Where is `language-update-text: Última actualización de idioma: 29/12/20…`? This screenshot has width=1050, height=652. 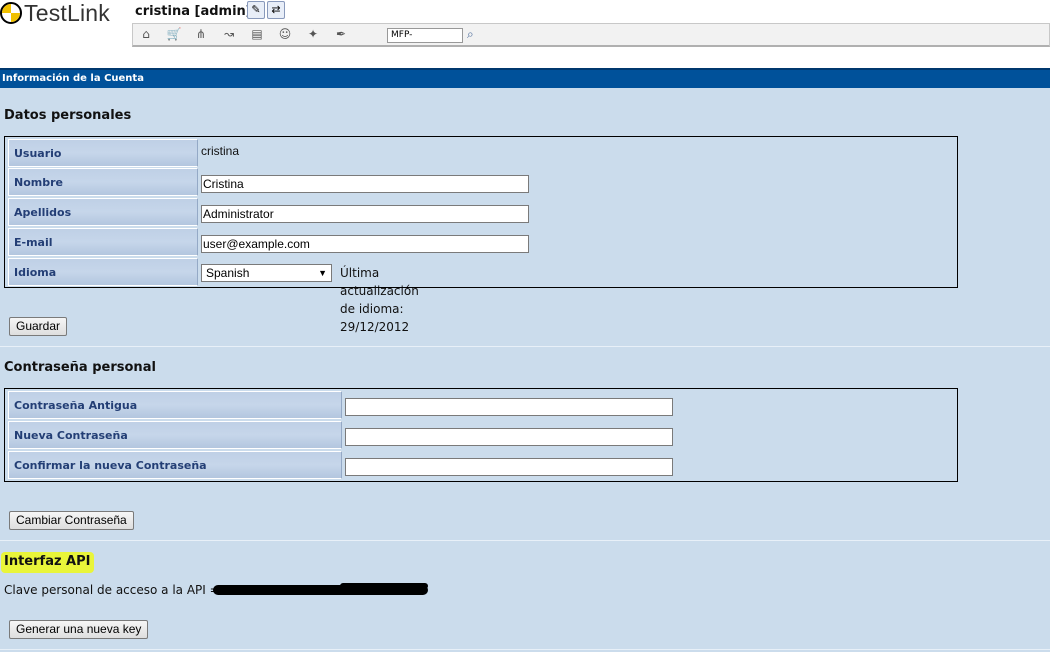 language-update-text: Última actualización de idioma: 29/12/20… is located at coordinates (379, 300).